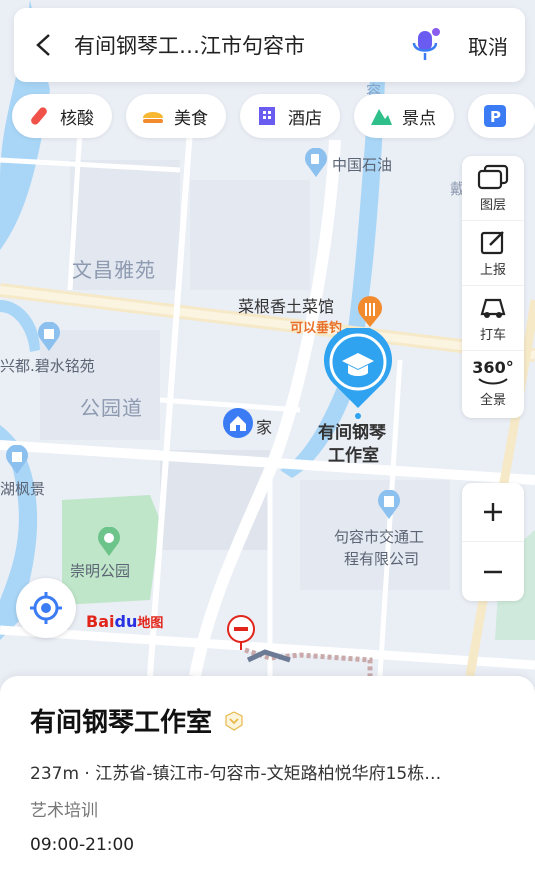  I want to click on panorama-arc-icon, so click(493, 381).